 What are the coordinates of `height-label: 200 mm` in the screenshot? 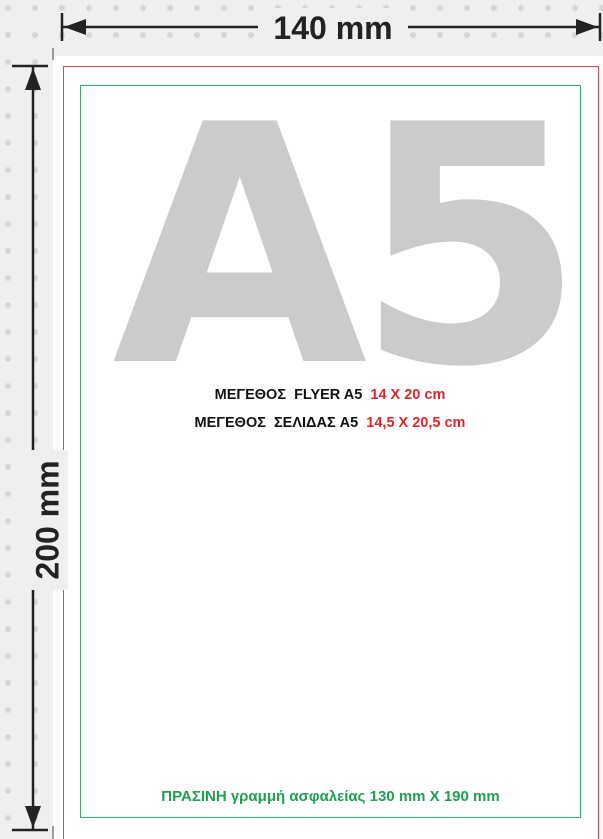 It's located at (47, 520).